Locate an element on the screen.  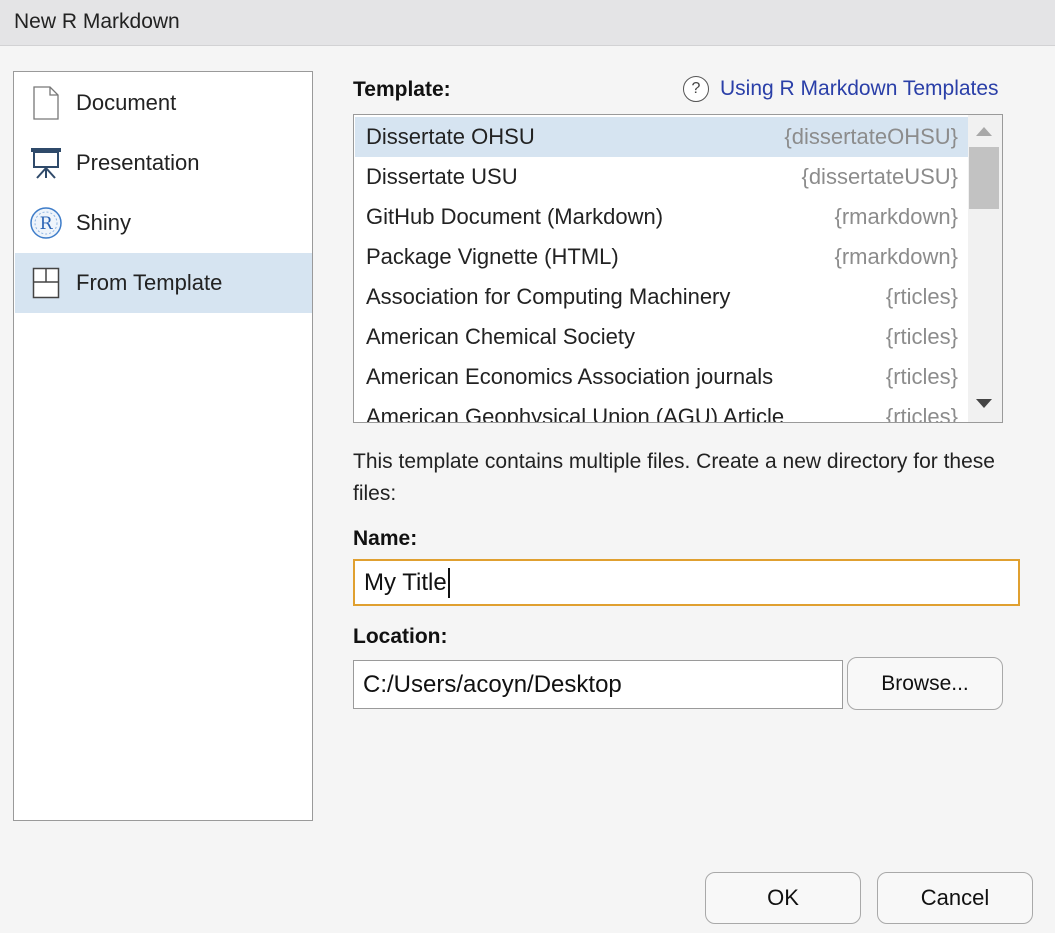
template-label: Template: is located at coordinates (402, 89).